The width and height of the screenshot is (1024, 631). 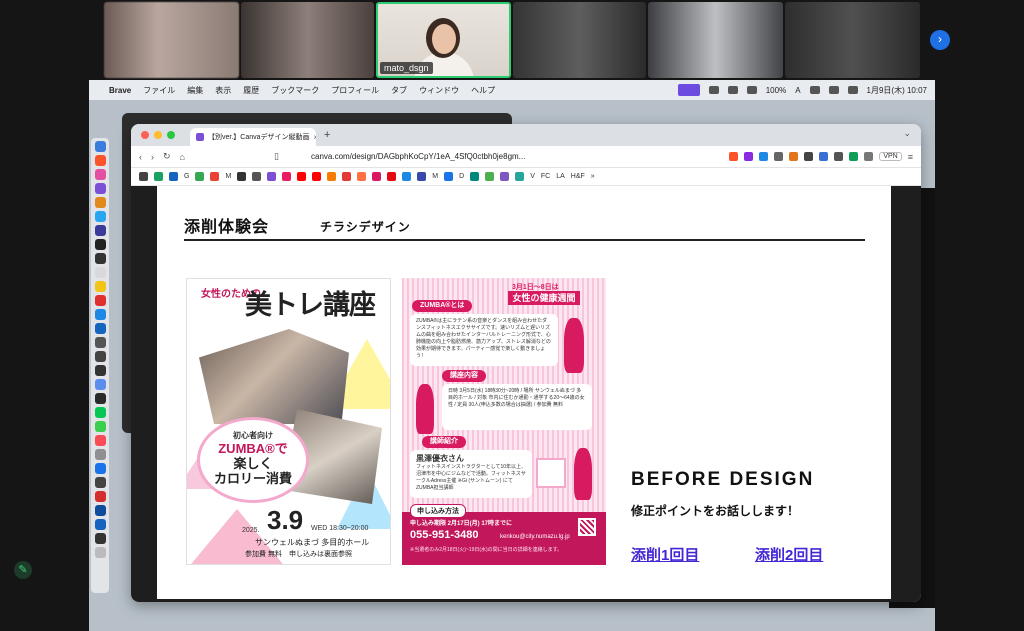 I want to click on menu-app-name: Brave, so click(x=120, y=90).